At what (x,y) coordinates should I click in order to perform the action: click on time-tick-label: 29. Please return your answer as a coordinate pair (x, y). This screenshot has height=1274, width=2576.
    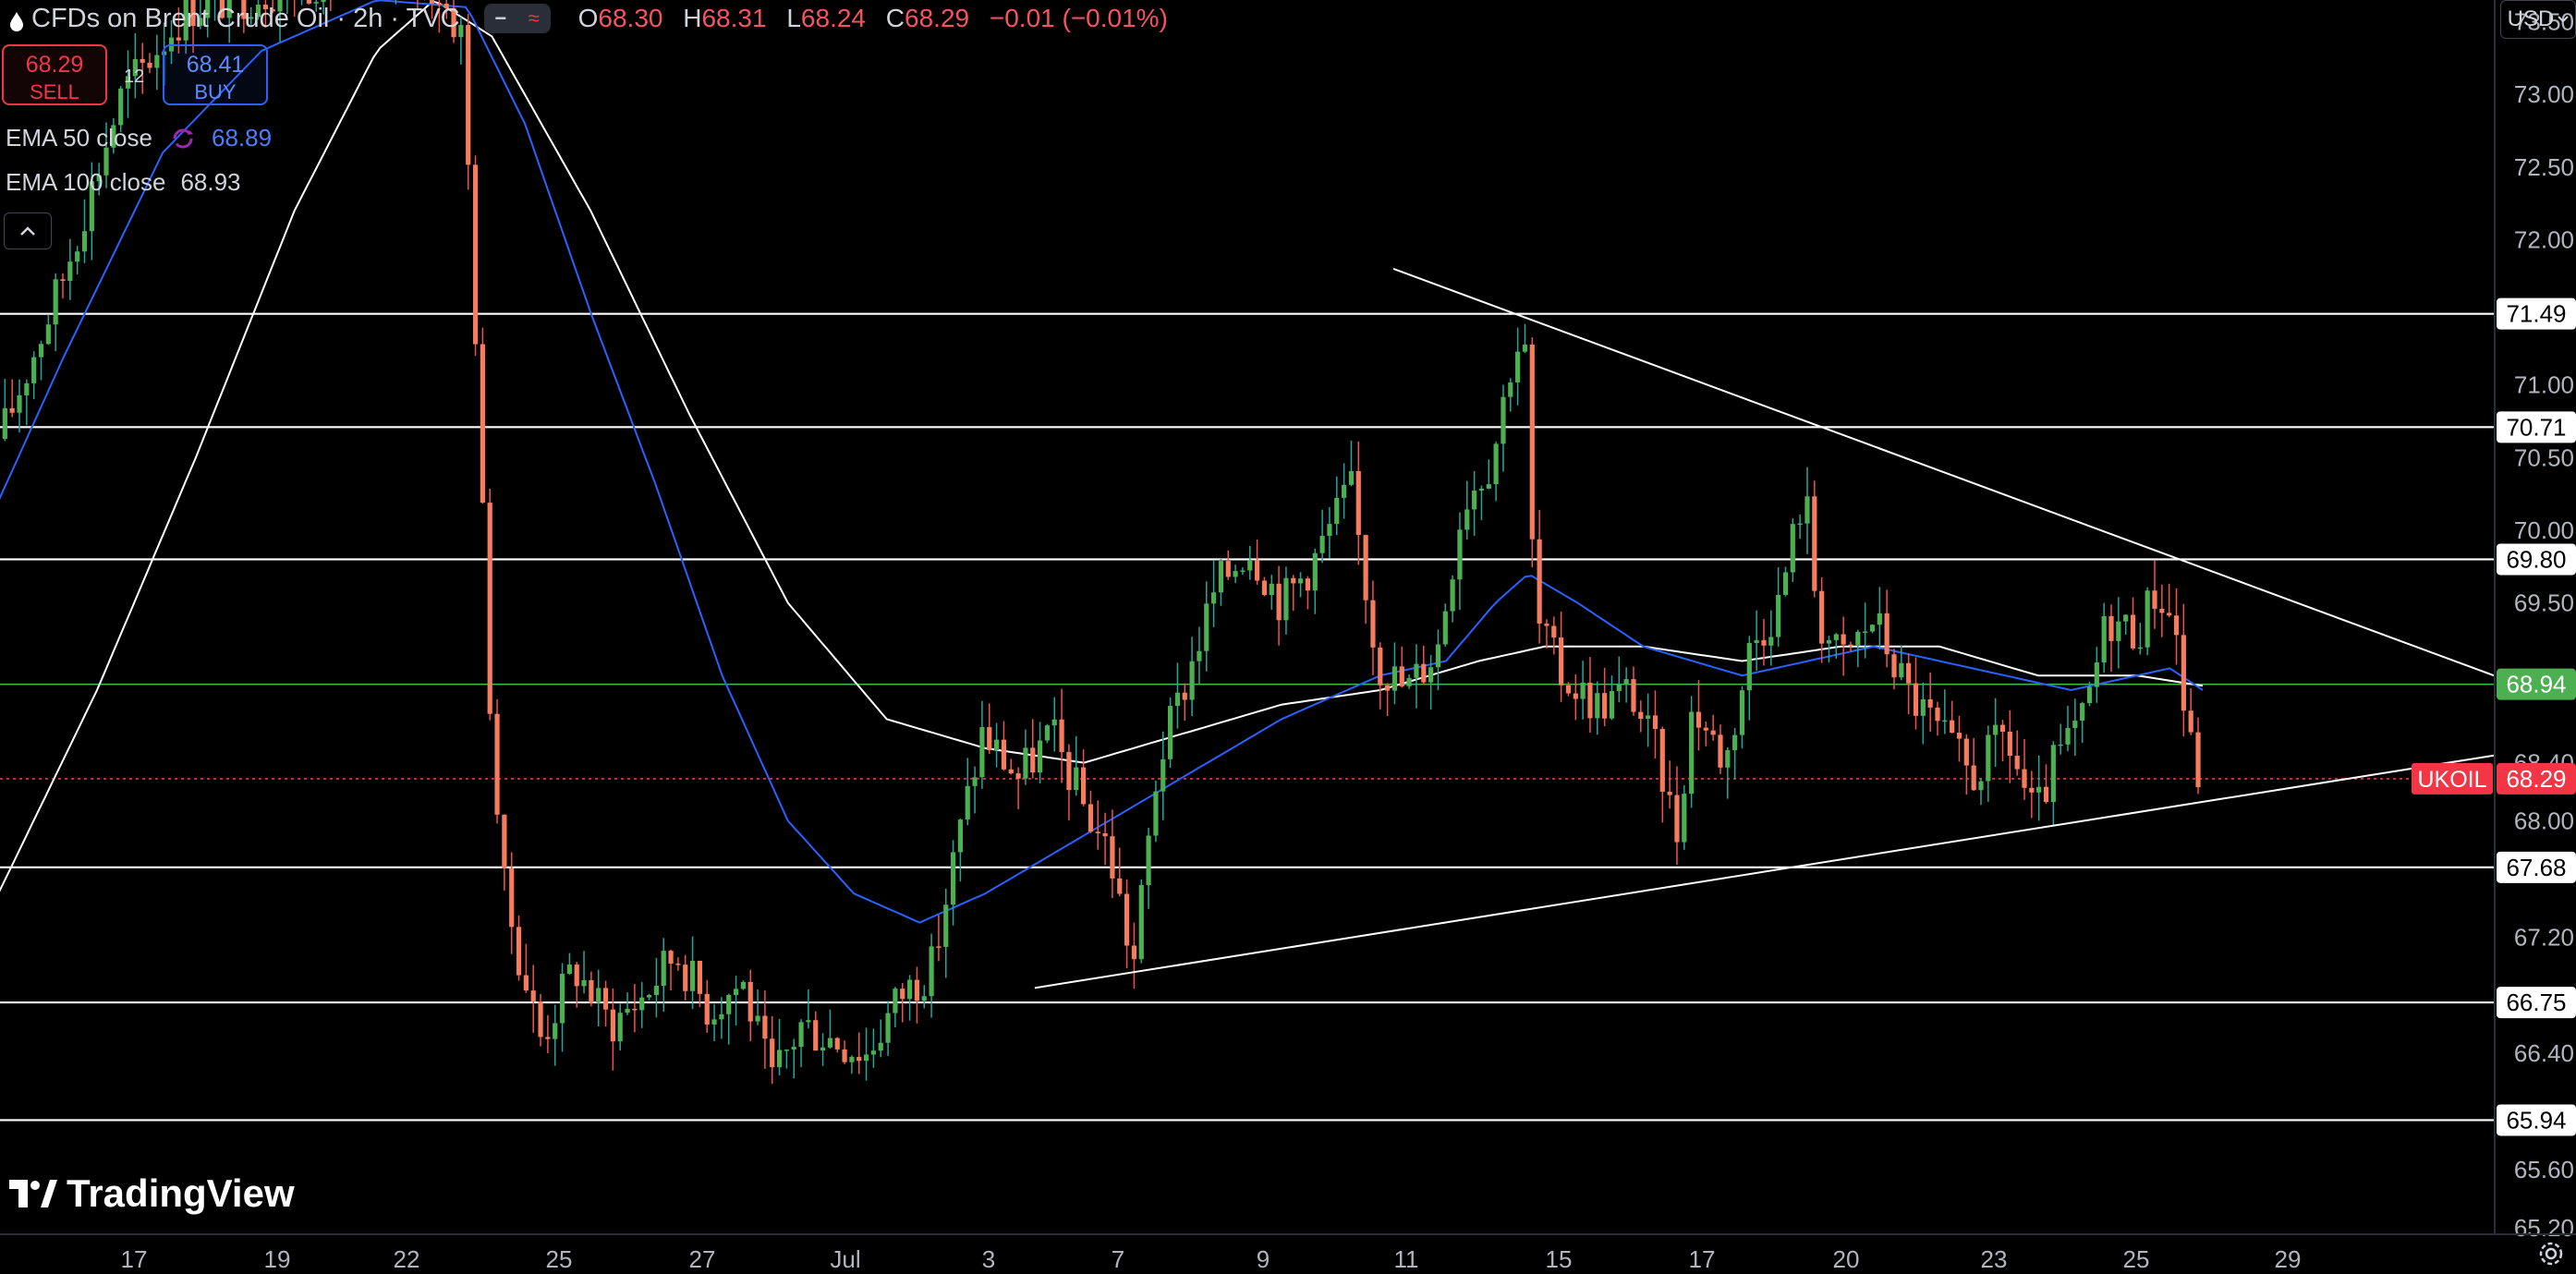
    Looking at the image, I should click on (2288, 1258).